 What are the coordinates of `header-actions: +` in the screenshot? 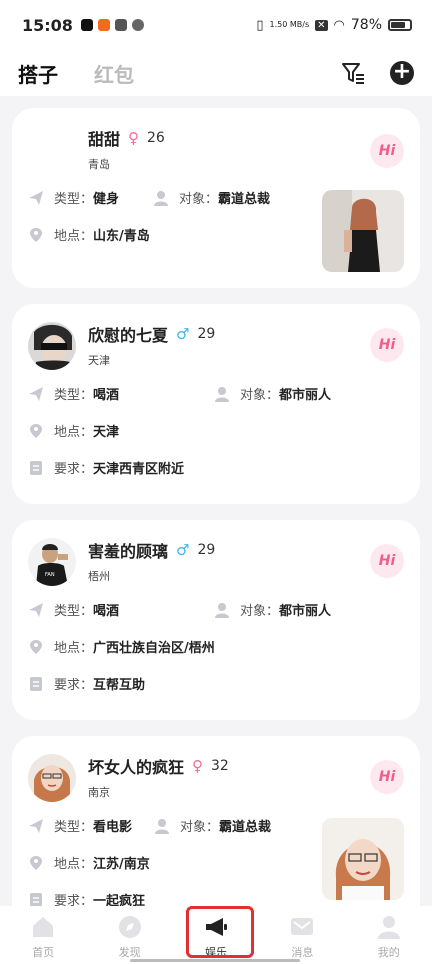 It's located at (377, 73).